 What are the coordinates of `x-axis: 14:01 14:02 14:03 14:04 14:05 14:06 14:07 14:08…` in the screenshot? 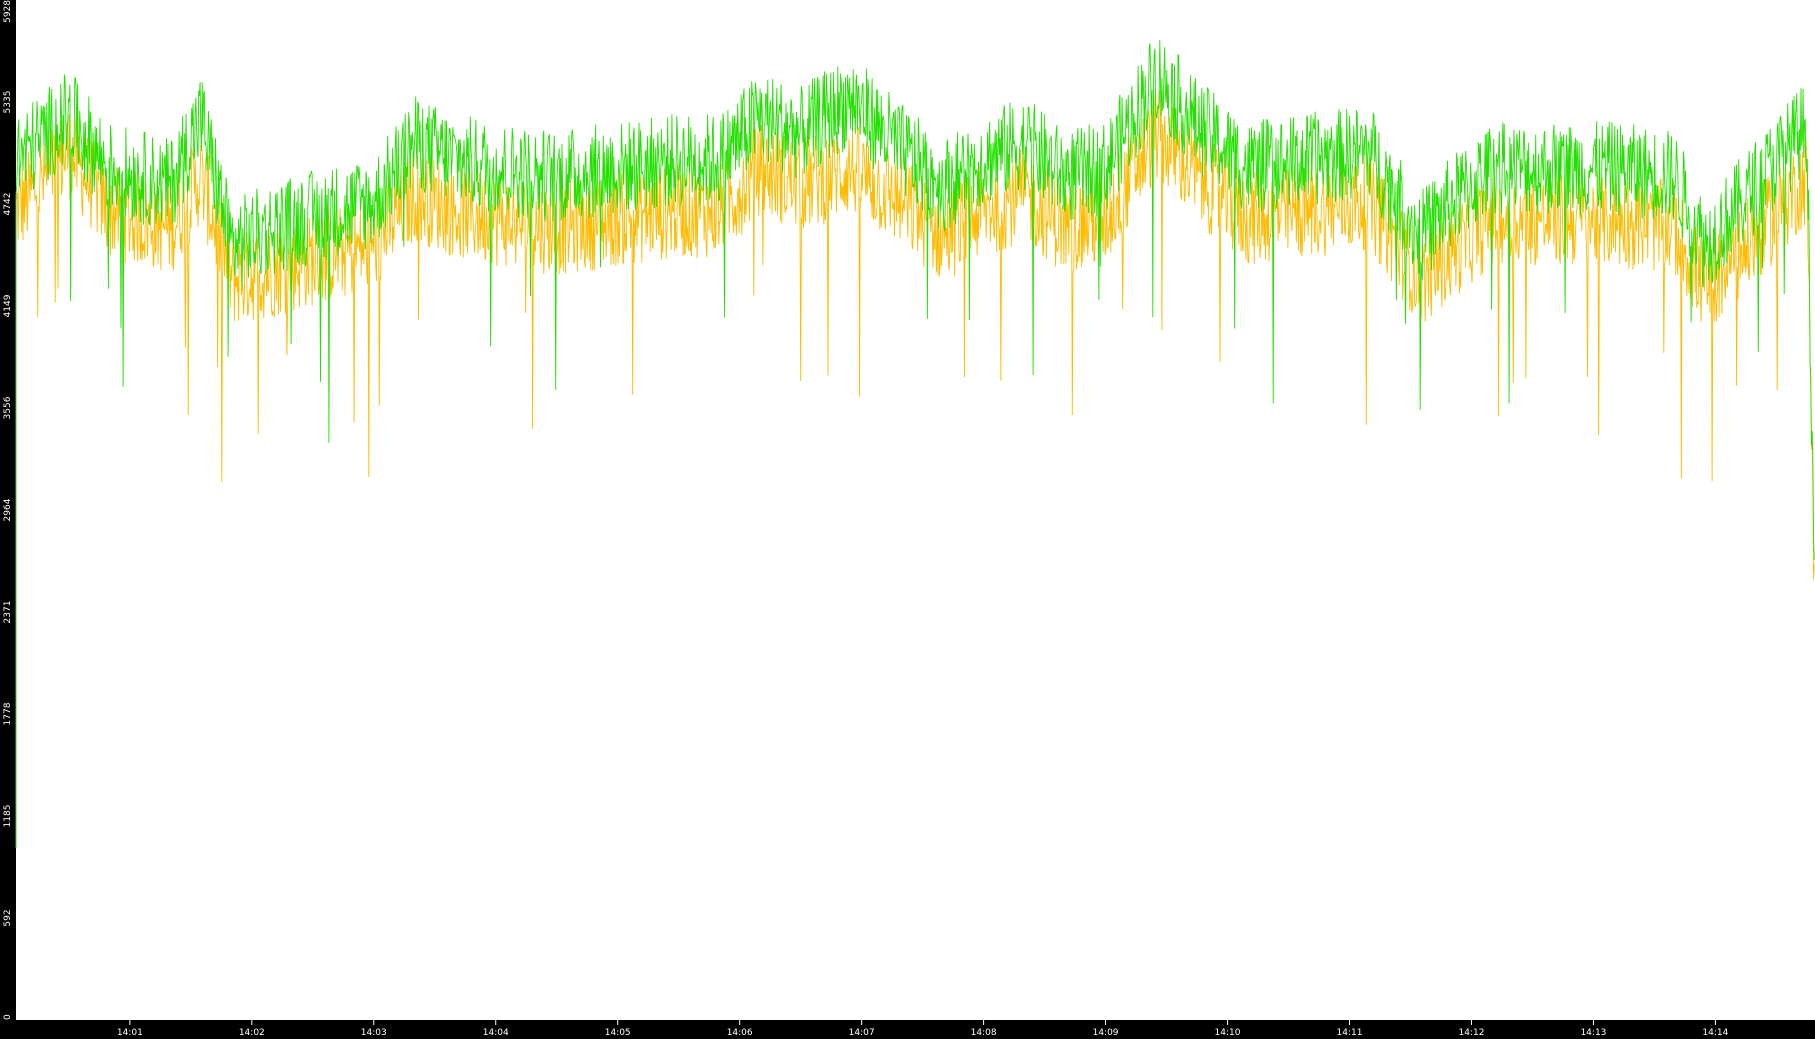 It's located at (923, 1029).